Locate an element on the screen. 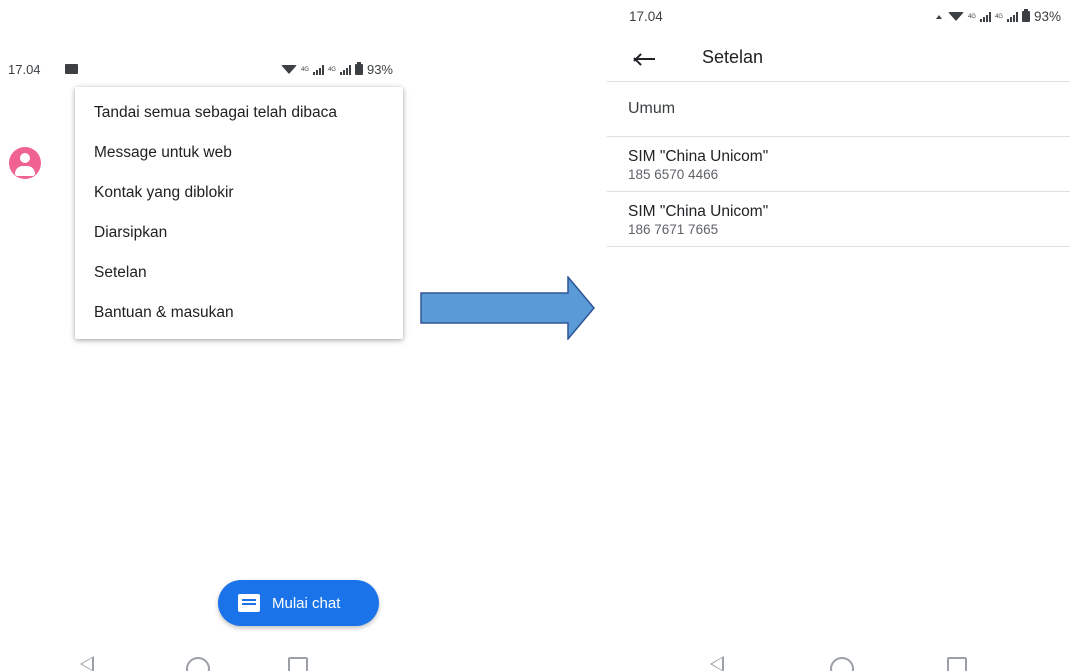 This screenshot has width=1070, height=671. start-chat-button: Mulai chat is located at coordinates (298, 603).